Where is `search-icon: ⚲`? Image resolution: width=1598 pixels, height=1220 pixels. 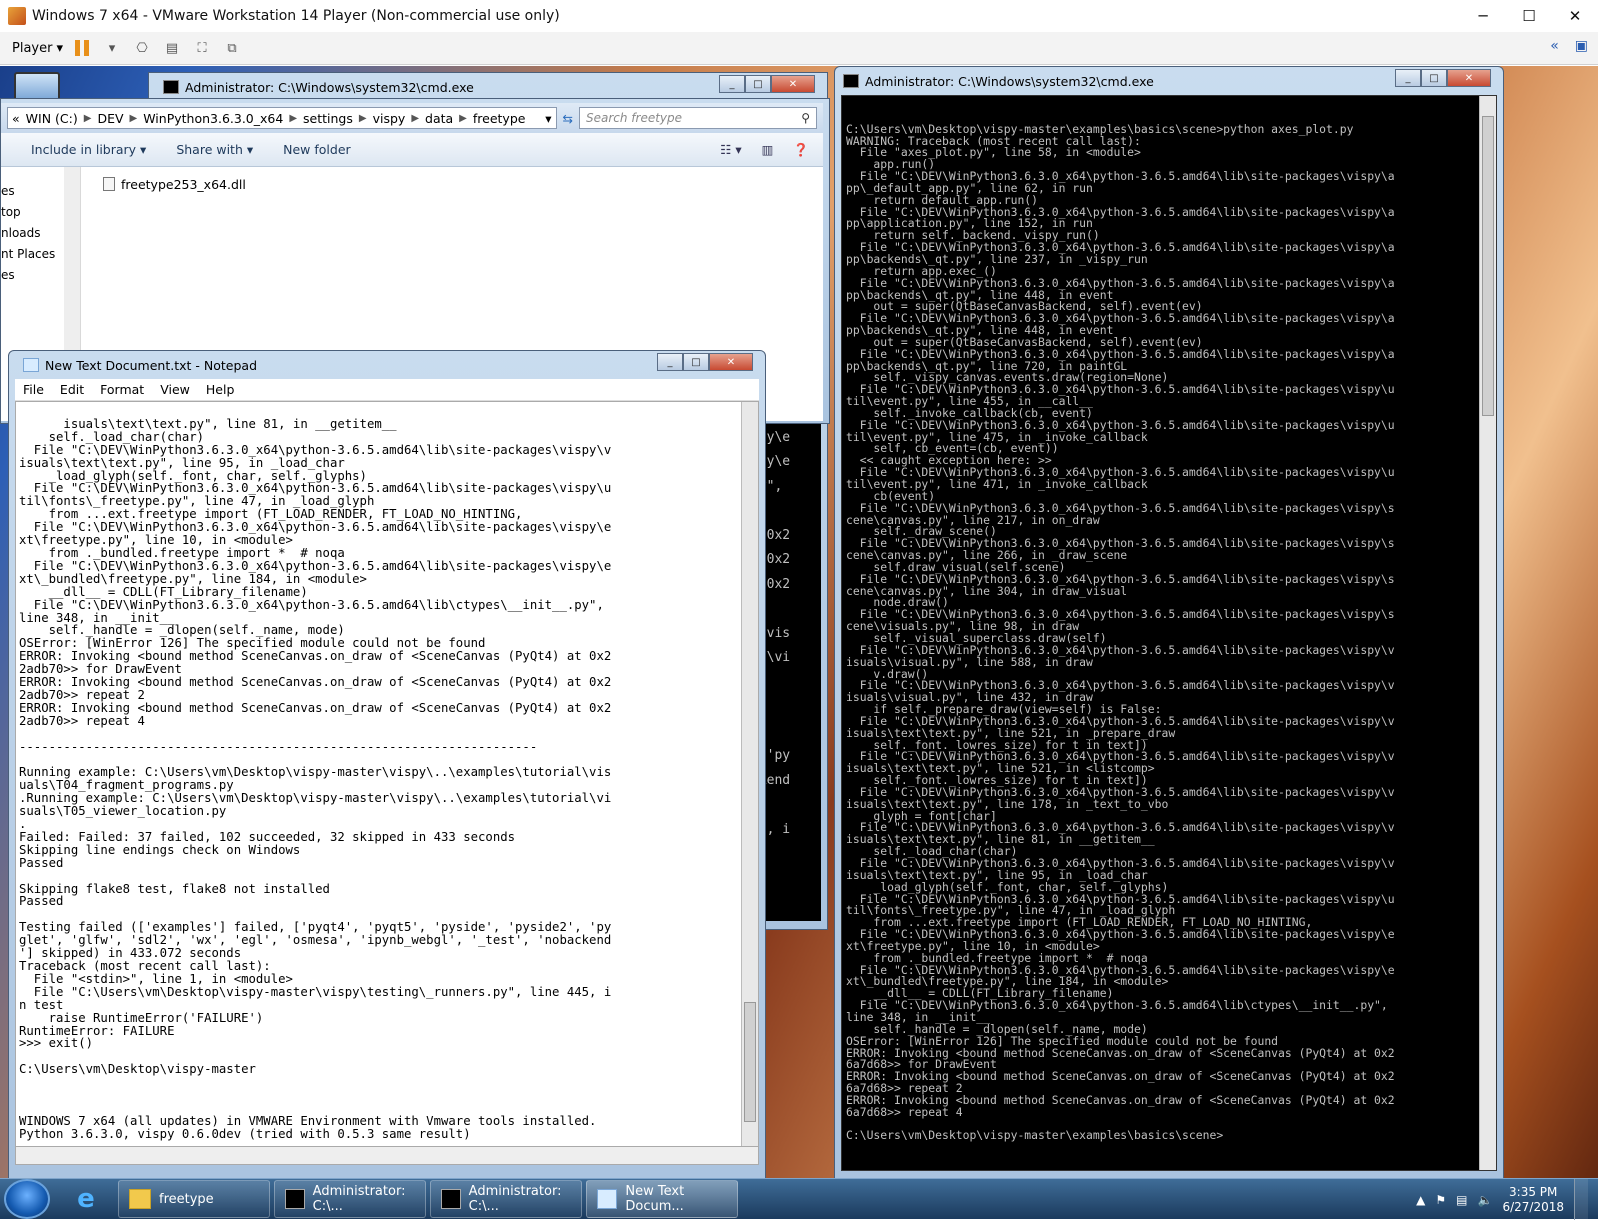
search-icon: ⚲ is located at coordinates (805, 118).